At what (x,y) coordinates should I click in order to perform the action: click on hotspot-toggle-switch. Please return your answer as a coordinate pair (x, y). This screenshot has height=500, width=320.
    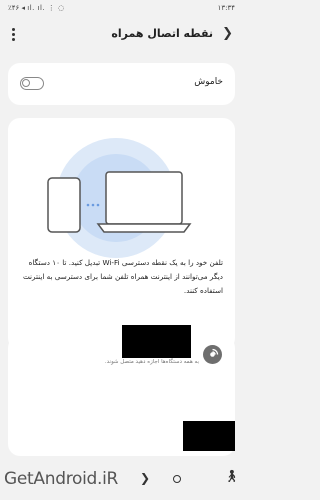
    Looking at the image, I should click on (32, 83).